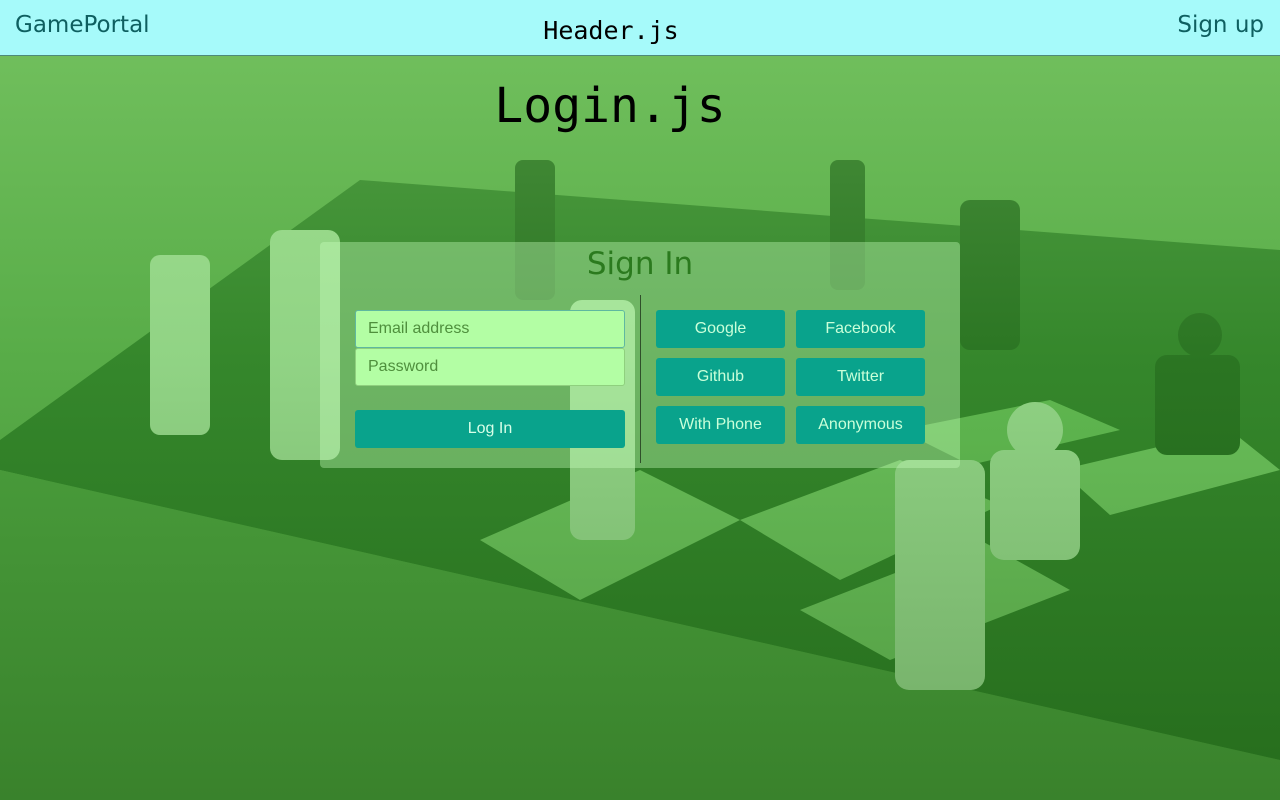 This screenshot has width=1280, height=800. I want to click on vertical-divider, so click(640, 379).